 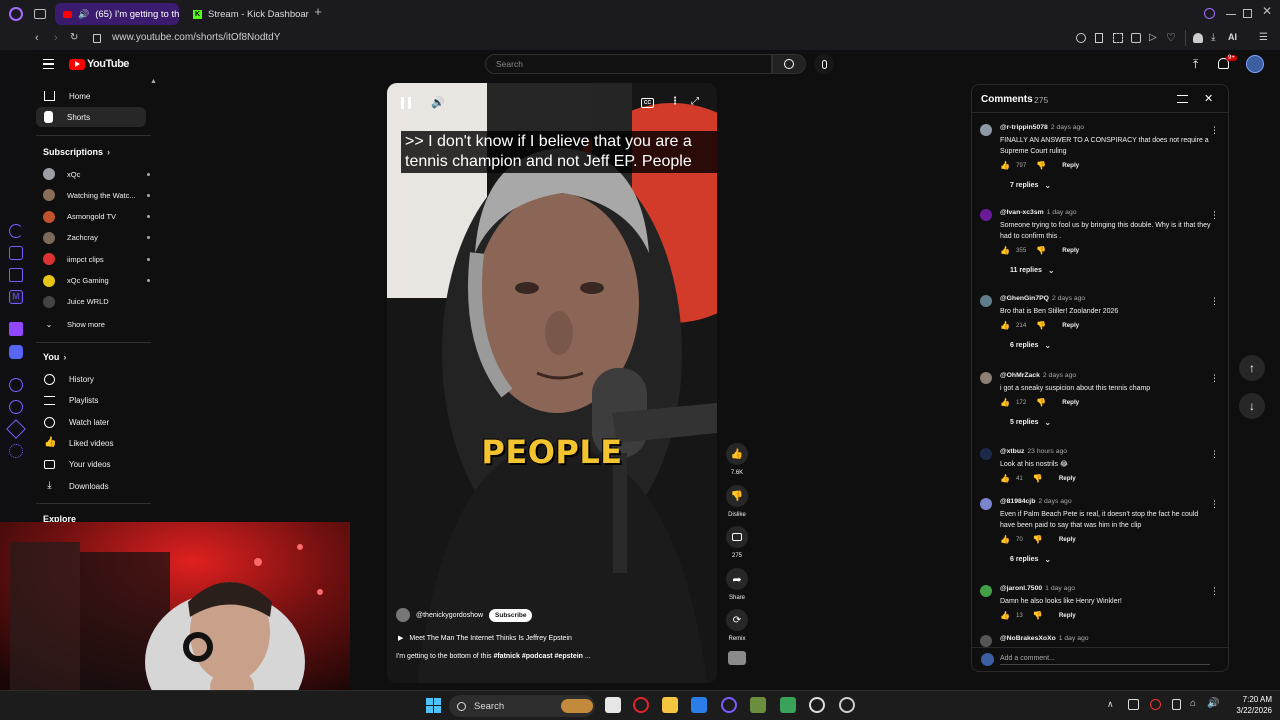 I want to click on nav-playlists: Playlists, so click(x=91, y=400).